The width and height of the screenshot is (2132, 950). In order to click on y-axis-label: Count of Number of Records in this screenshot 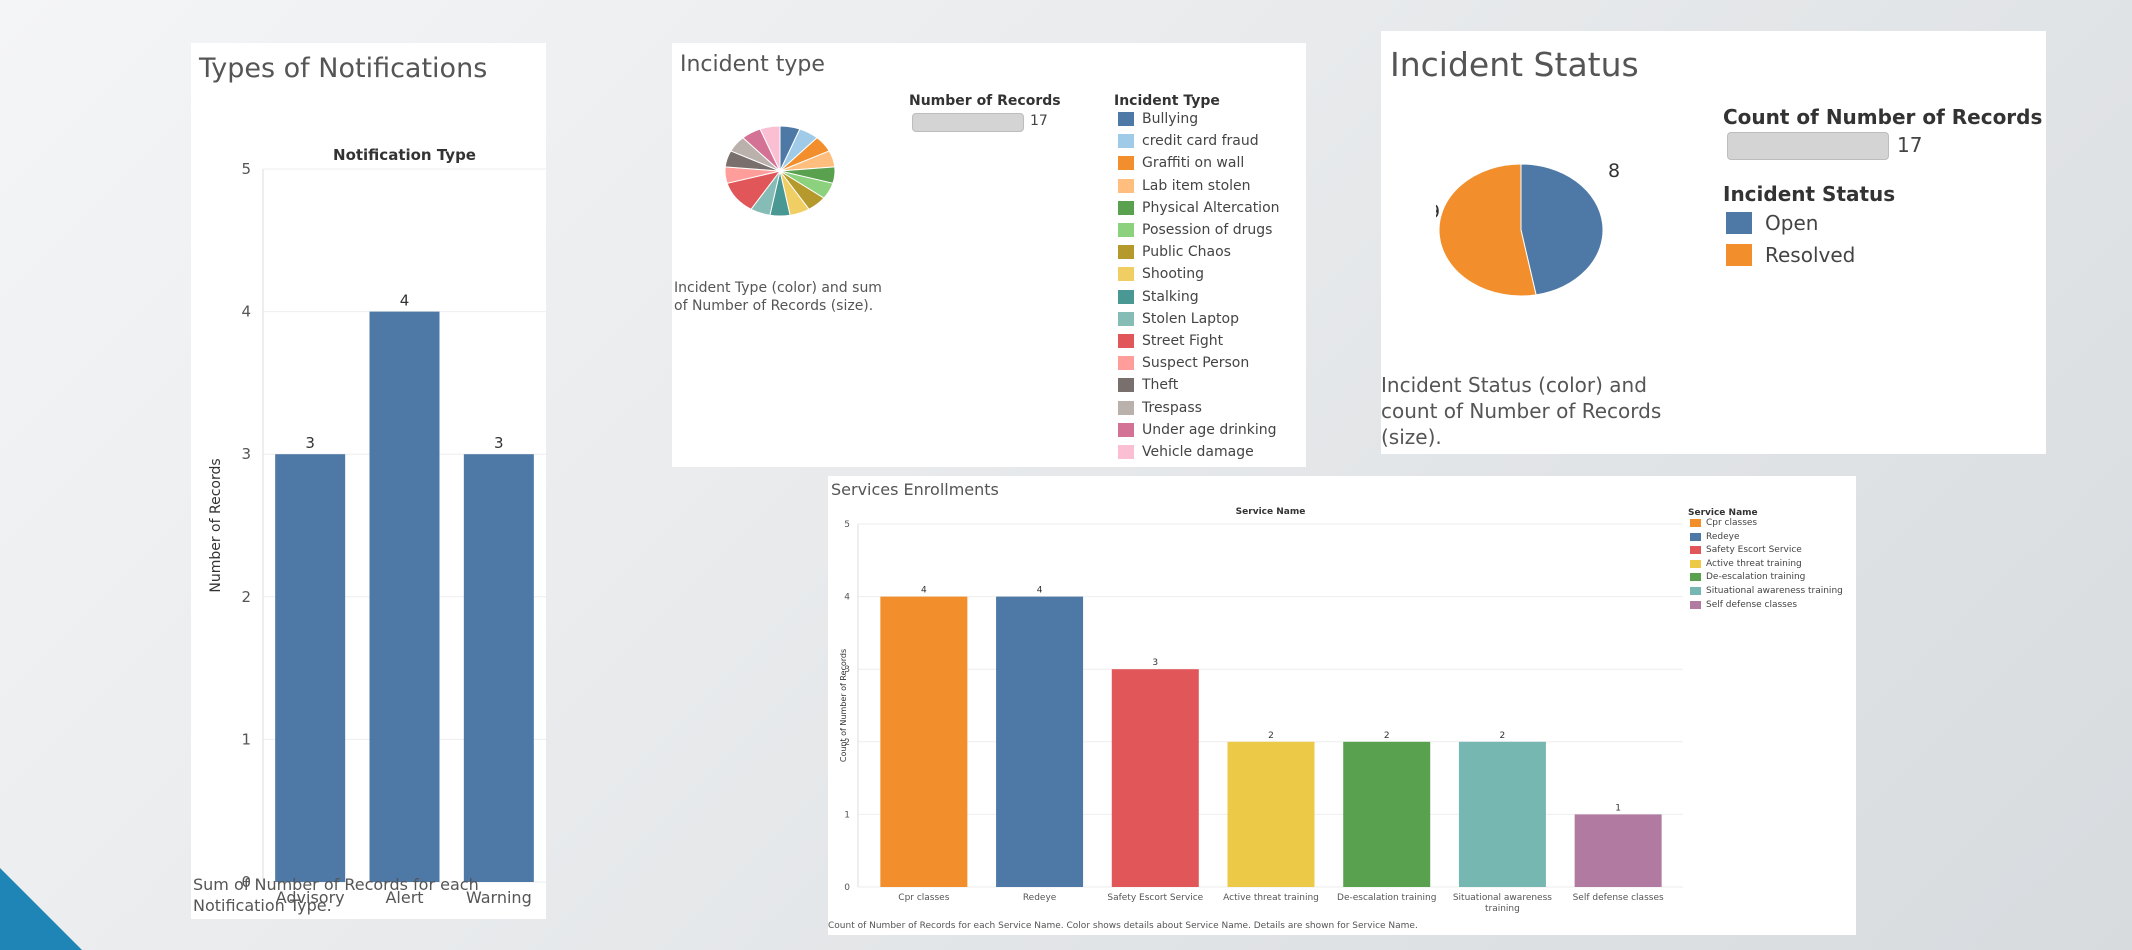, I will do `click(843, 705)`.